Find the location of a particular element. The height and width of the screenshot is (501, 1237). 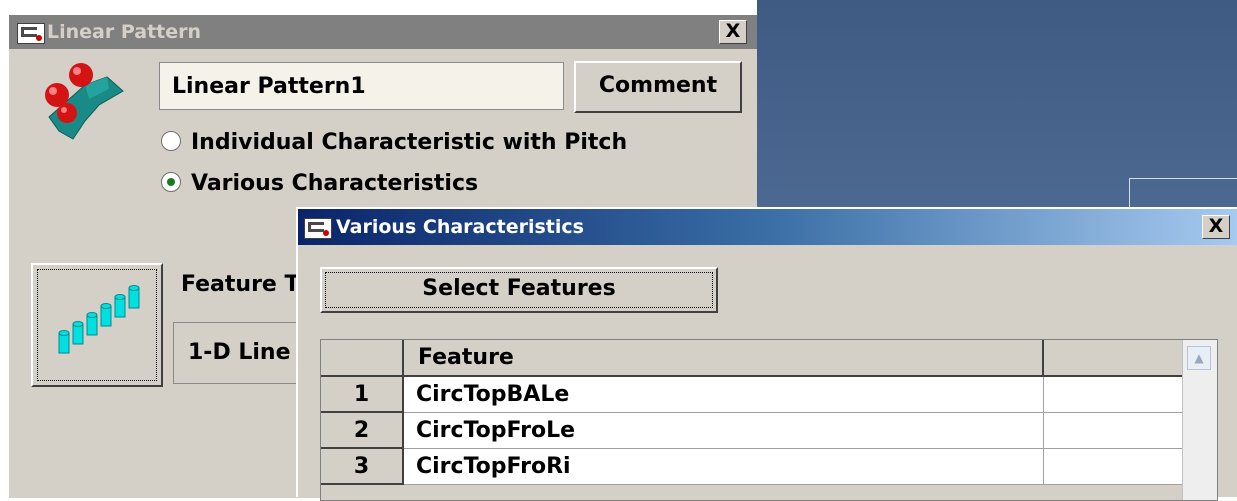

radio-label: Various Characteristics is located at coordinates (335, 183).